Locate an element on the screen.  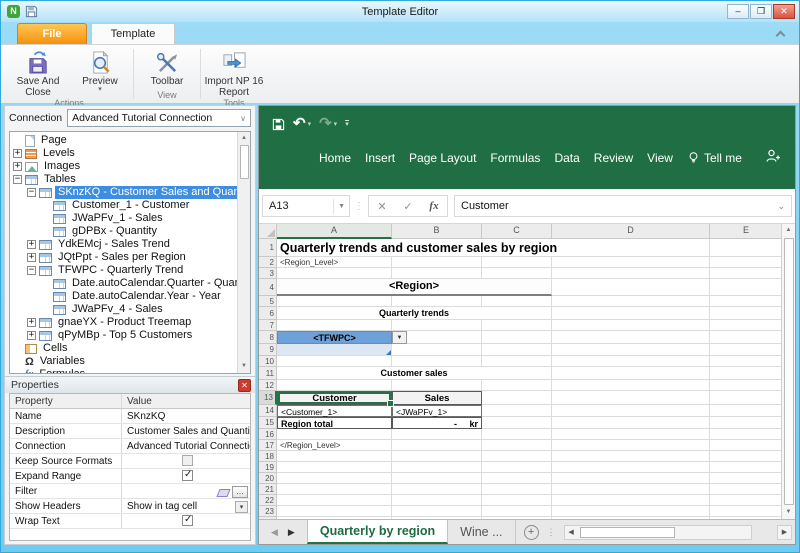
cell-D24 is located at coordinates (631, 518).